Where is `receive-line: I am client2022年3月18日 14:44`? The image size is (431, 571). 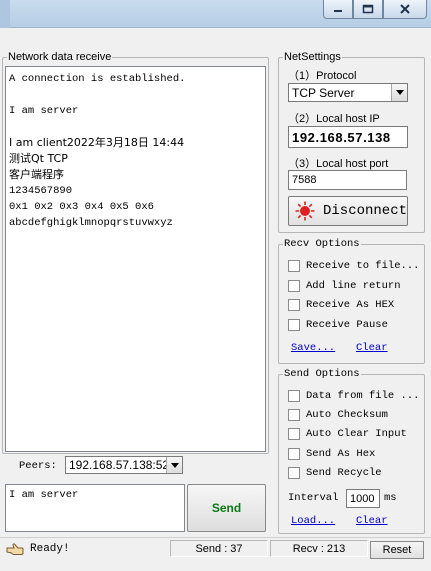 receive-line: I am client2022年3月18日 14:44 is located at coordinates (97, 142).